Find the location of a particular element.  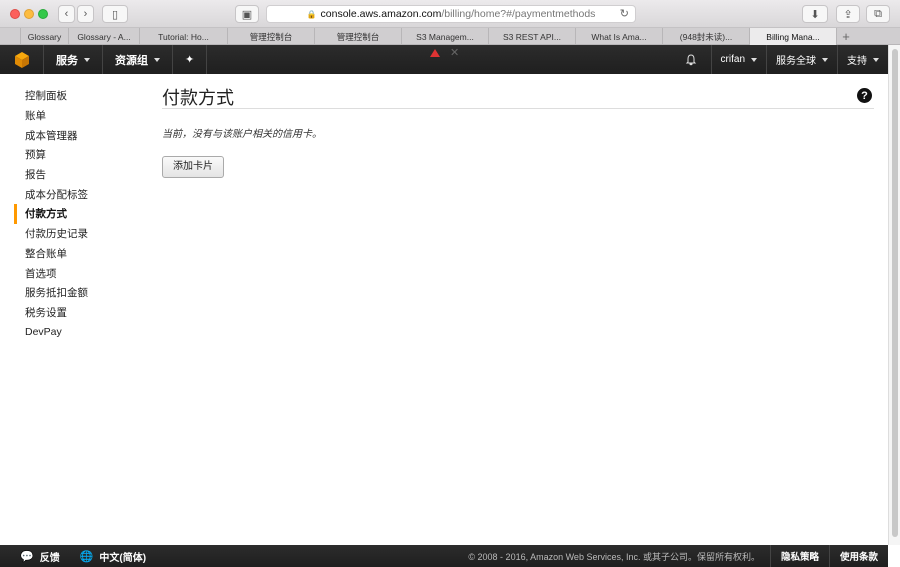

dismiss-icon: ✕ is located at coordinates (454, 52).